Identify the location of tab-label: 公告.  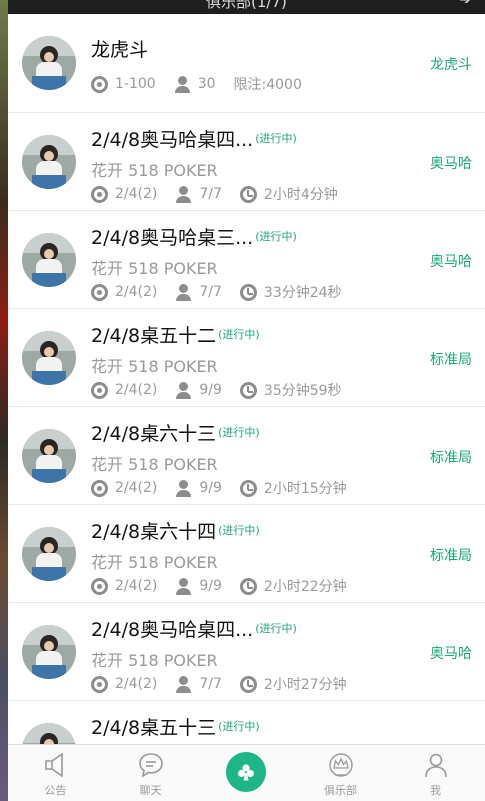
(55, 790).